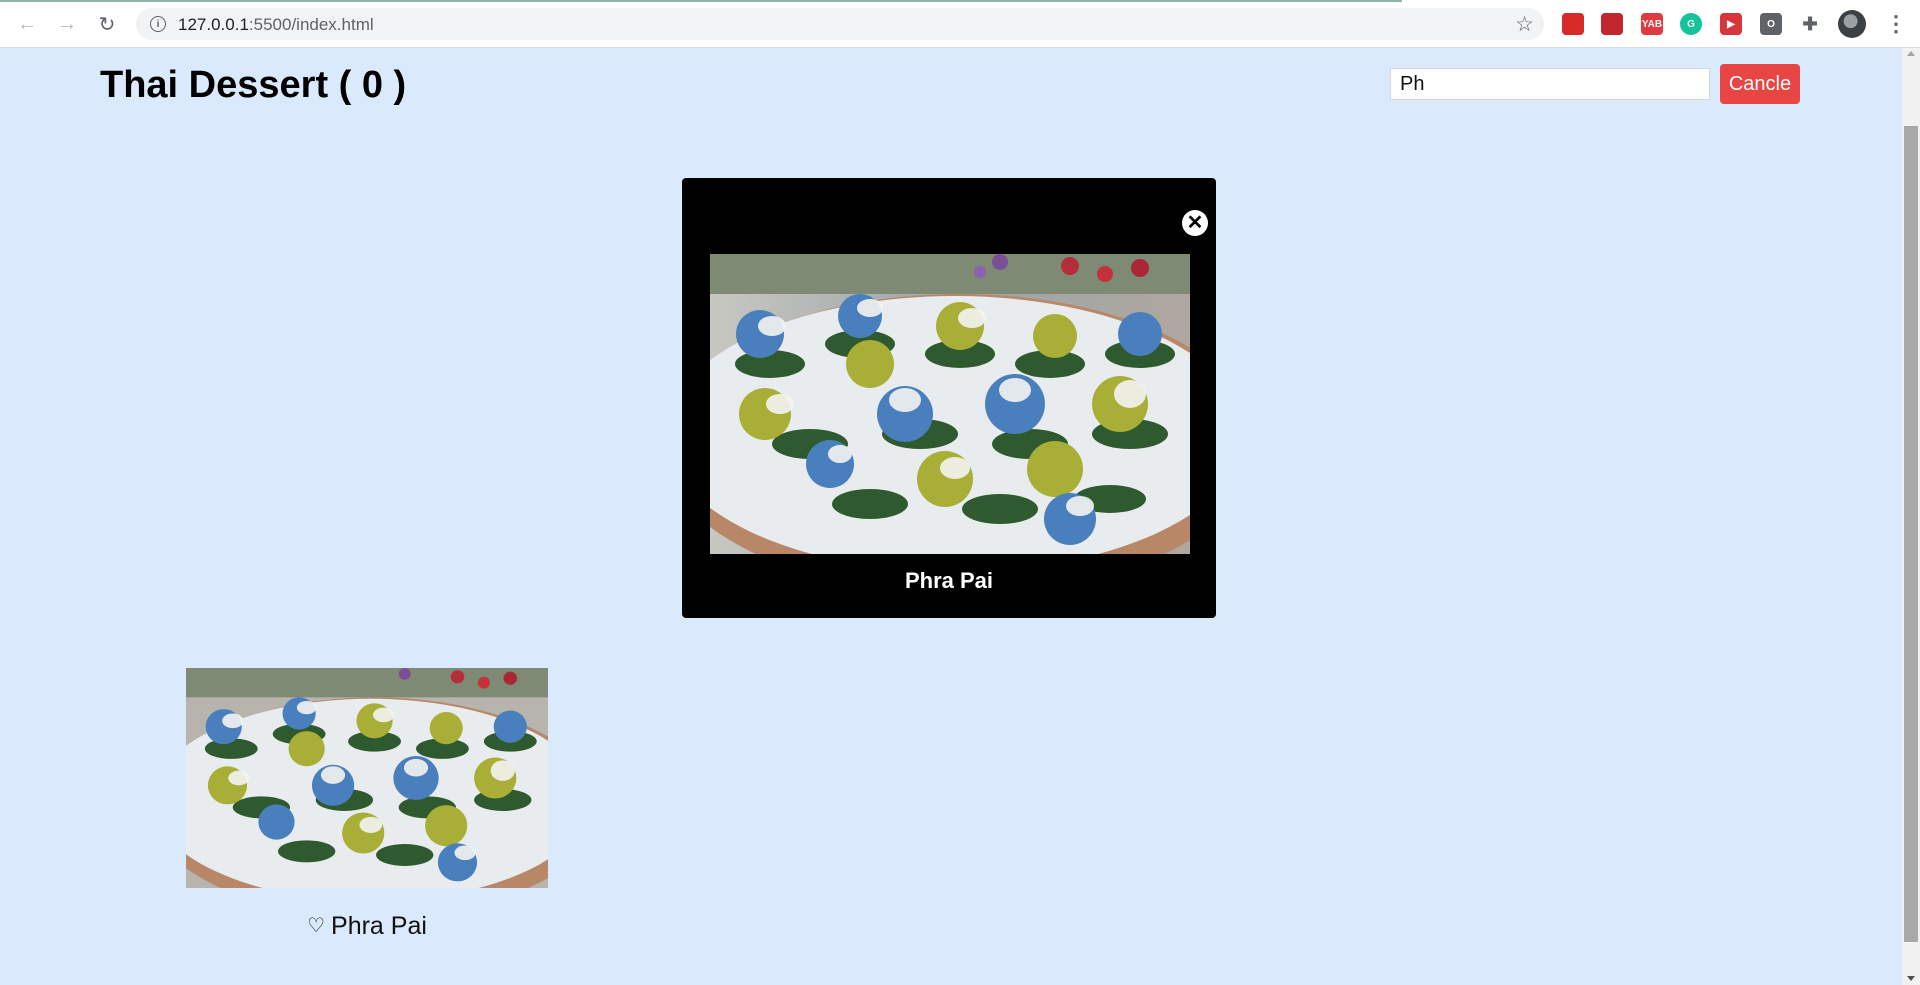 The width and height of the screenshot is (1920, 985). What do you see at coordinates (1524, 24) in the screenshot?
I see `bookmark-star-icon: ☆` at bounding box center [1524, 24].